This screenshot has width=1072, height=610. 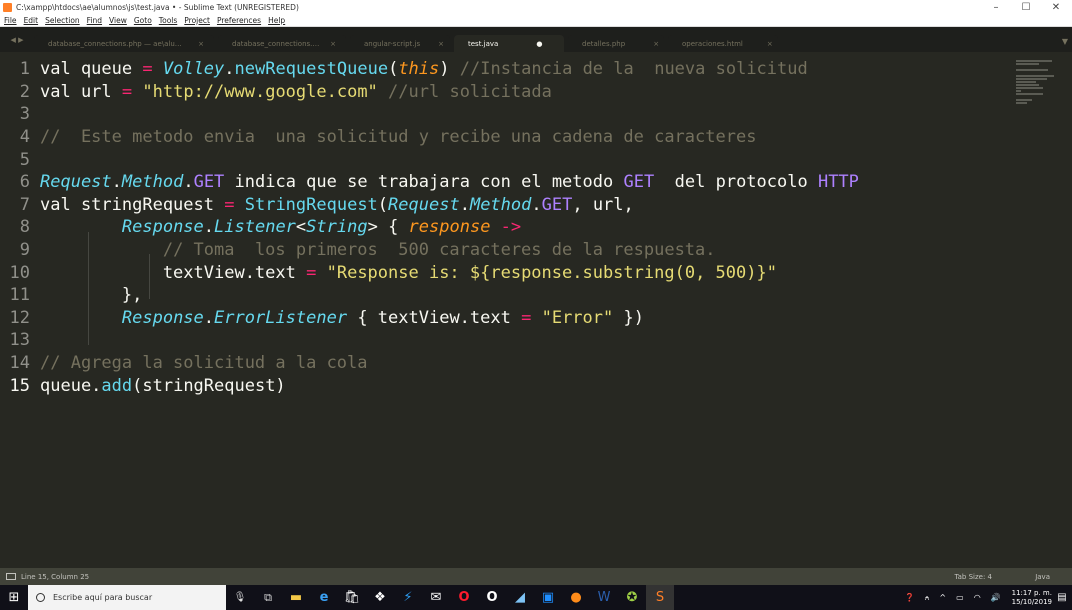 What do you see at coordinates (927, 598) in the screenshot?
I see `people-icon: ⍲` at bounding box center [927, 598].